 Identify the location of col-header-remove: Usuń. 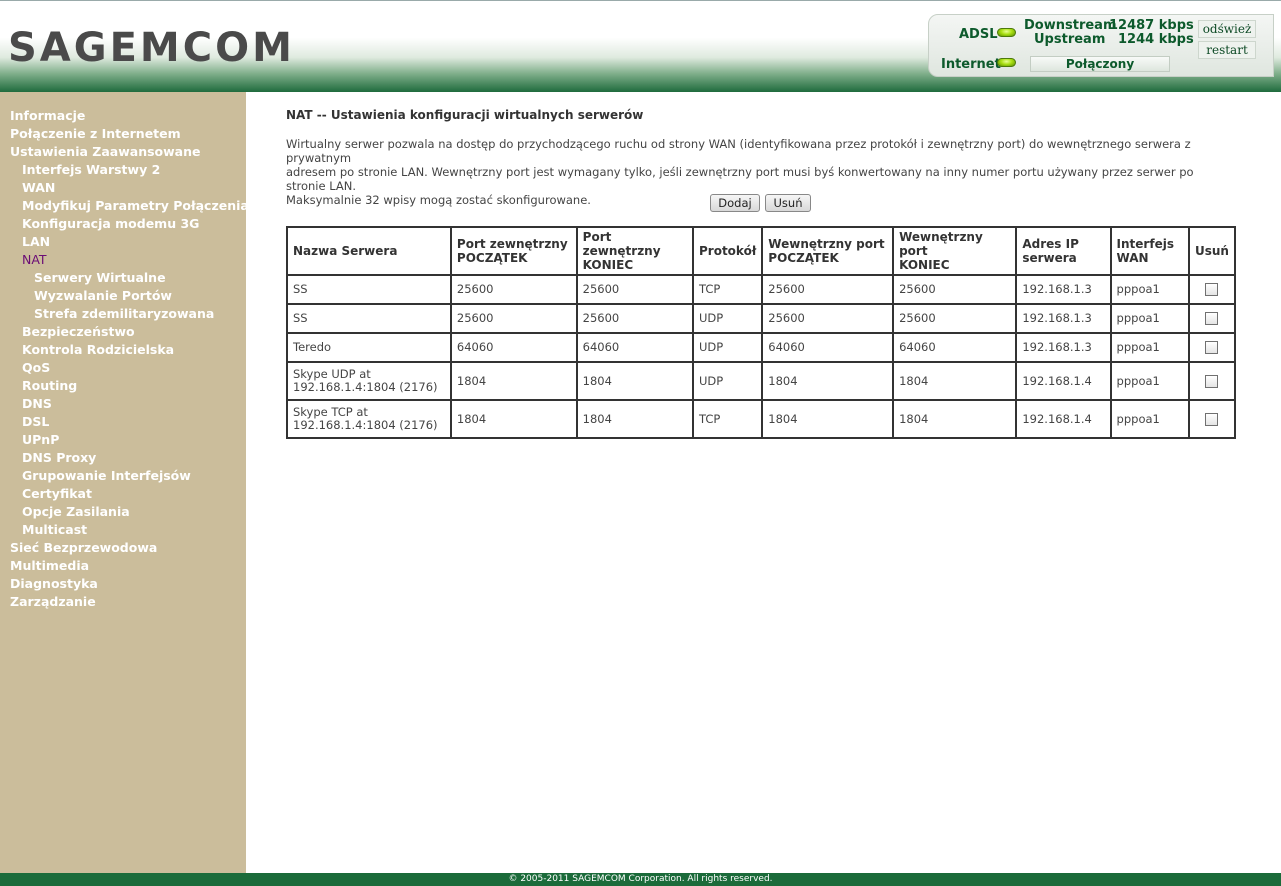
(1212, 251).